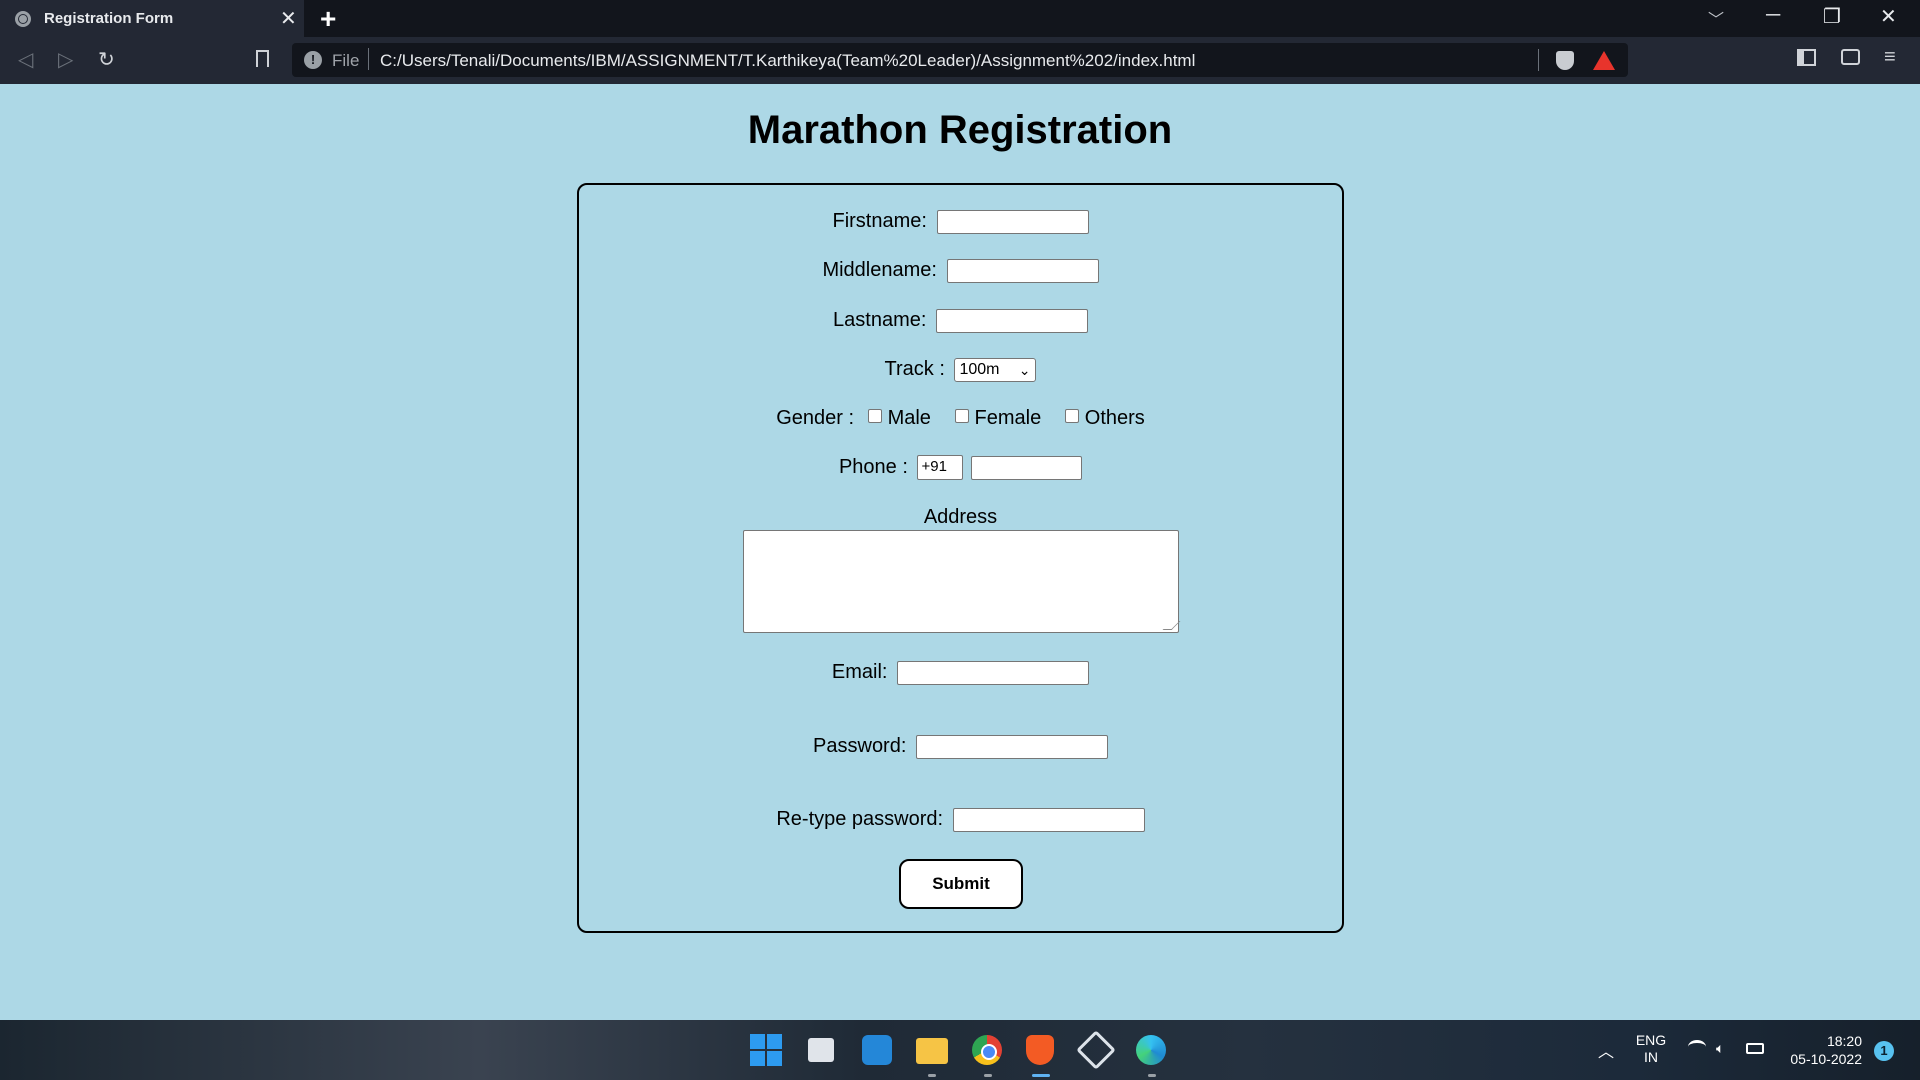 The height and width of the screenshot is (1080, 1920). What do you see at coordinates (961, 884) in the screenshot?
I see `submit-button: Submit` at bounding box center [961, 884].